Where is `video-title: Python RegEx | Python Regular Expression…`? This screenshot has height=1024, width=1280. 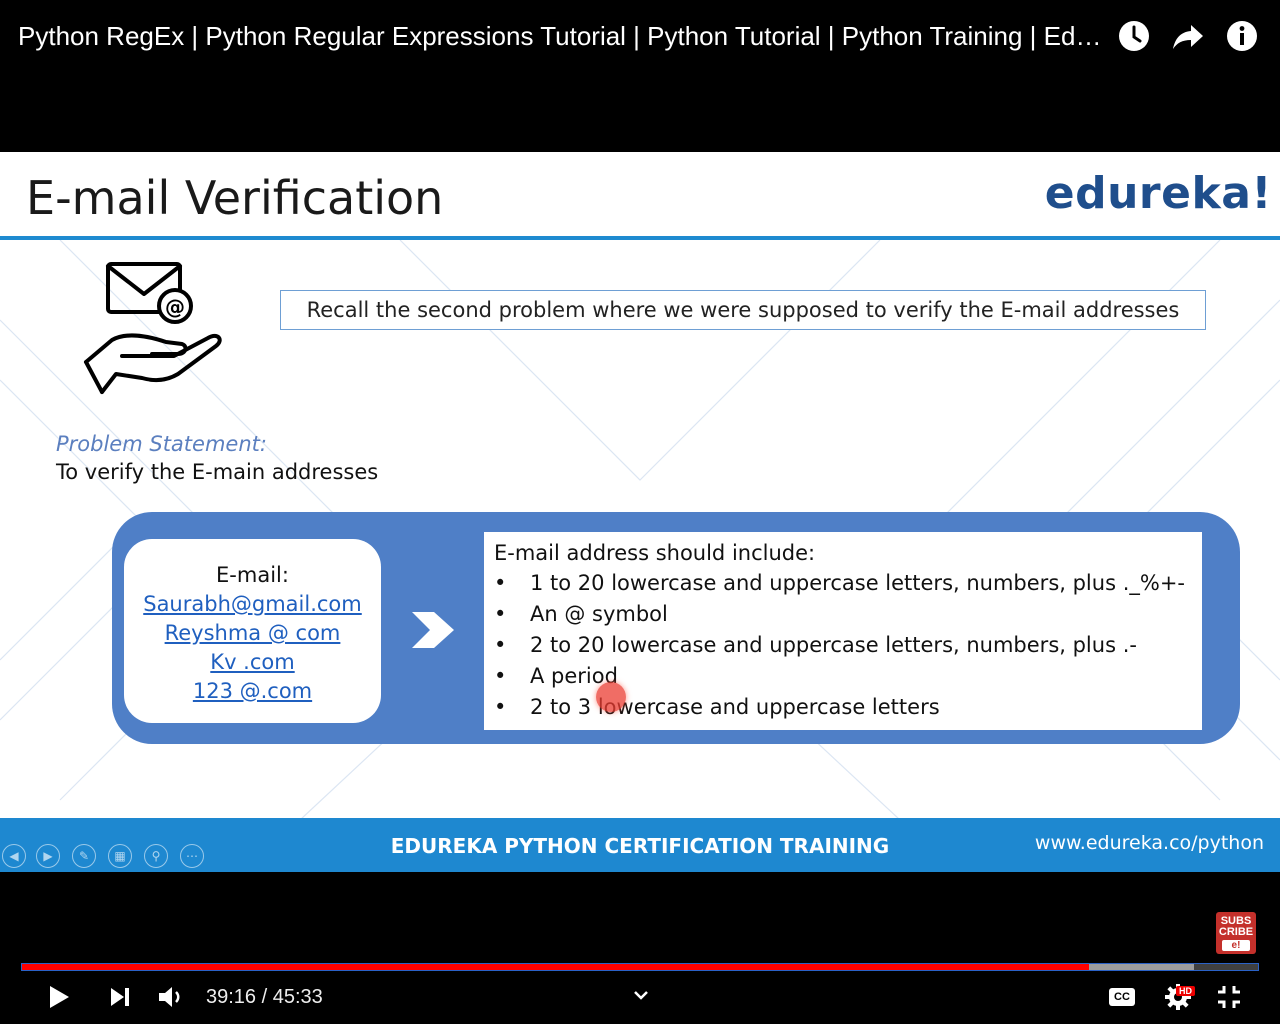 video-title: Python RegEx | Python Regular Expression… is located at coordinates (560, 36).